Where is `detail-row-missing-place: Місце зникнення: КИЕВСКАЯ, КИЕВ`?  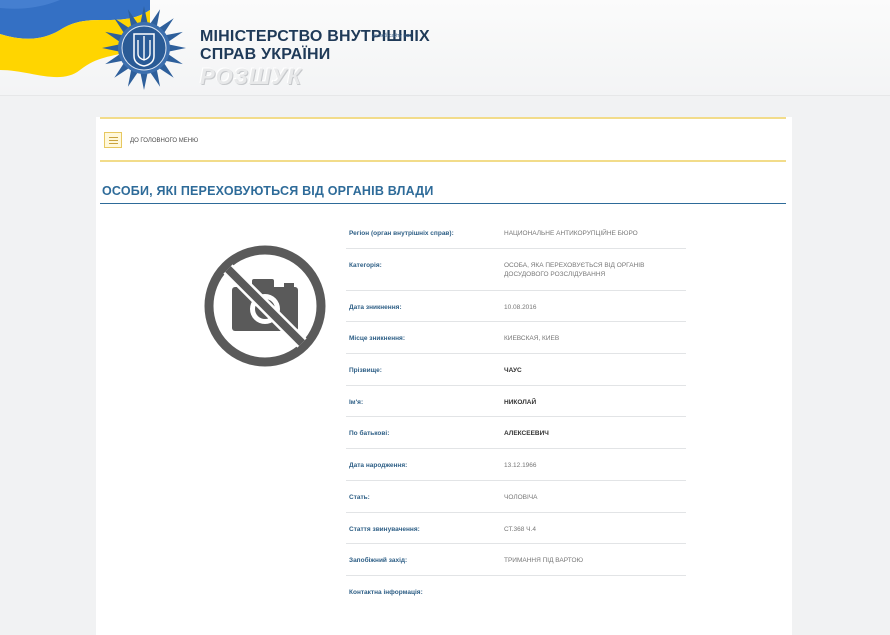
detail-row-missing-place: Місце зникнення: КИЕВСКАЯ, КИЕВ is located at coordinates (516, 338).